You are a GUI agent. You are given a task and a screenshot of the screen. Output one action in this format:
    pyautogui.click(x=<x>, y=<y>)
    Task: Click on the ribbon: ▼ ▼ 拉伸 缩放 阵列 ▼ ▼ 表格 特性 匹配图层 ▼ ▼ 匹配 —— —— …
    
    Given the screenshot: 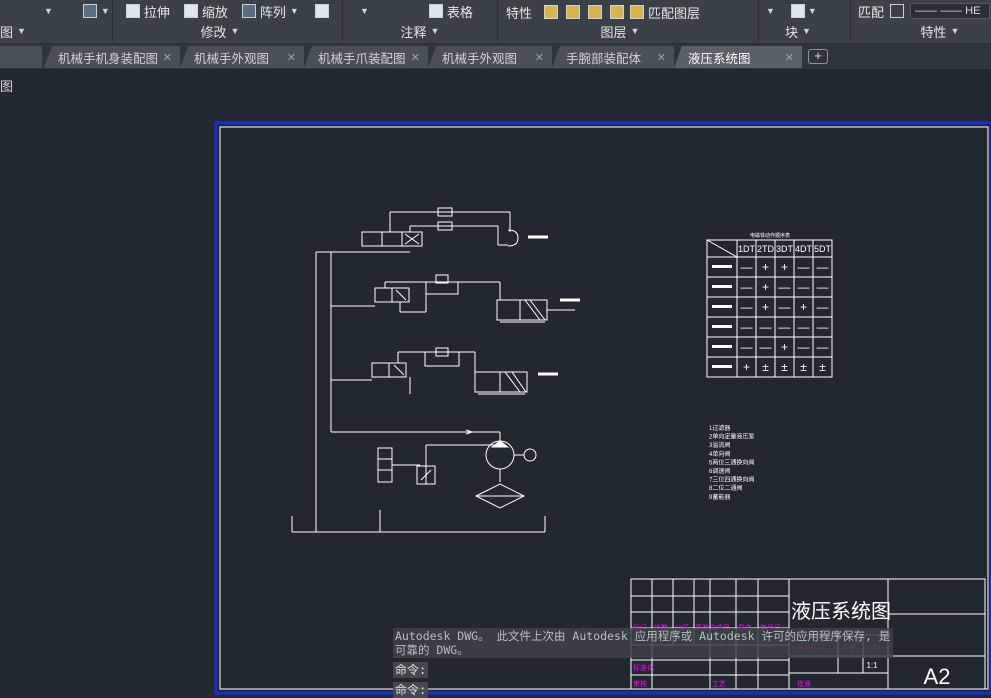 What is the action you would take?
    pyautogui.click(x=495, y=22)
    